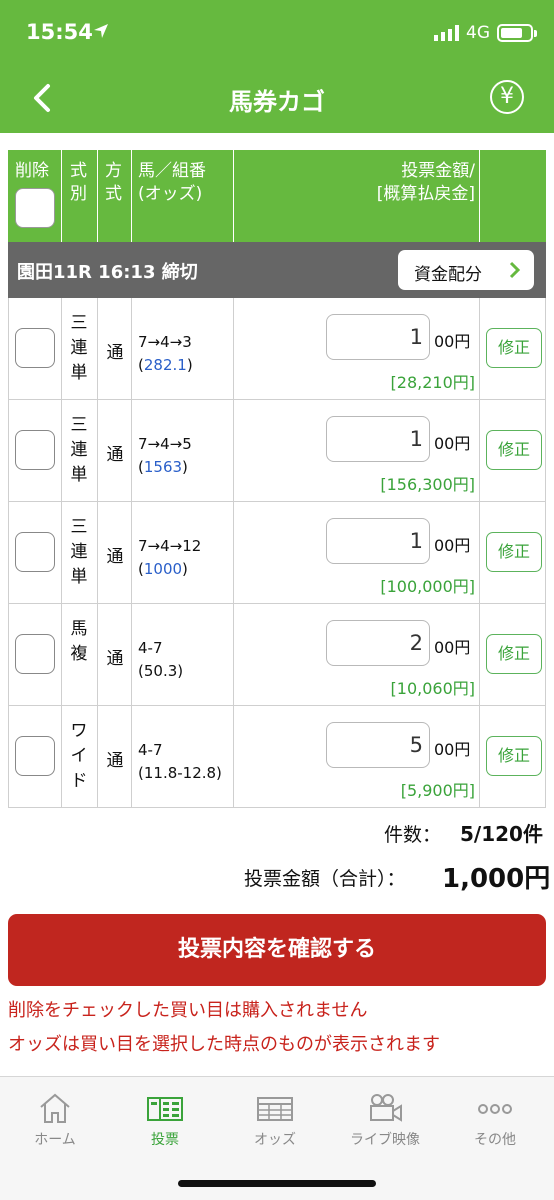 Image resolution: width=554 pixels, height=1200 pixels. What do you see at coordinates (277, 196) in the screenshot?
I see `table-header: 削除 式別 方式 馬／組番 (オッズ) 投票金額/ [概算払戻金]` at bounding box center [277, 196].